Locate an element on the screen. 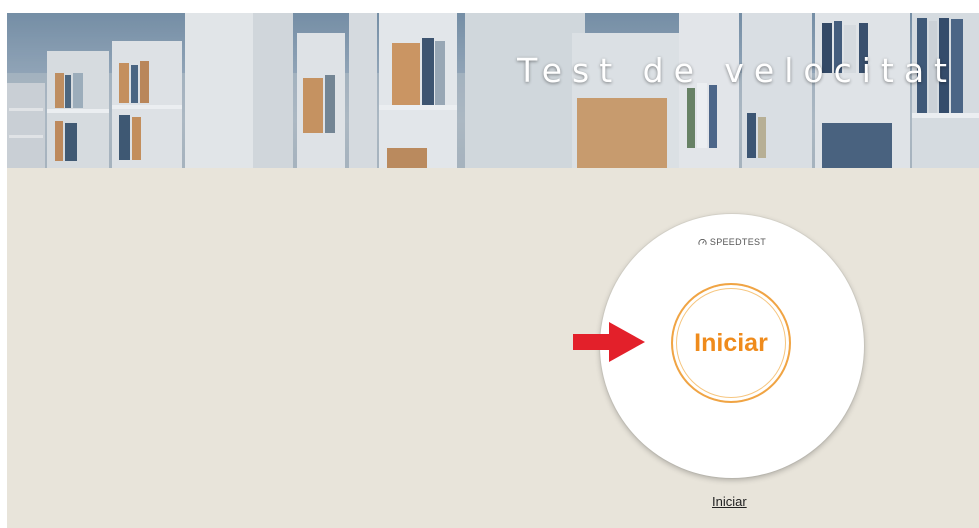 This screenshot has width=979, height=528. start-test-label: Iniciar is located at coordinates (731, 342).